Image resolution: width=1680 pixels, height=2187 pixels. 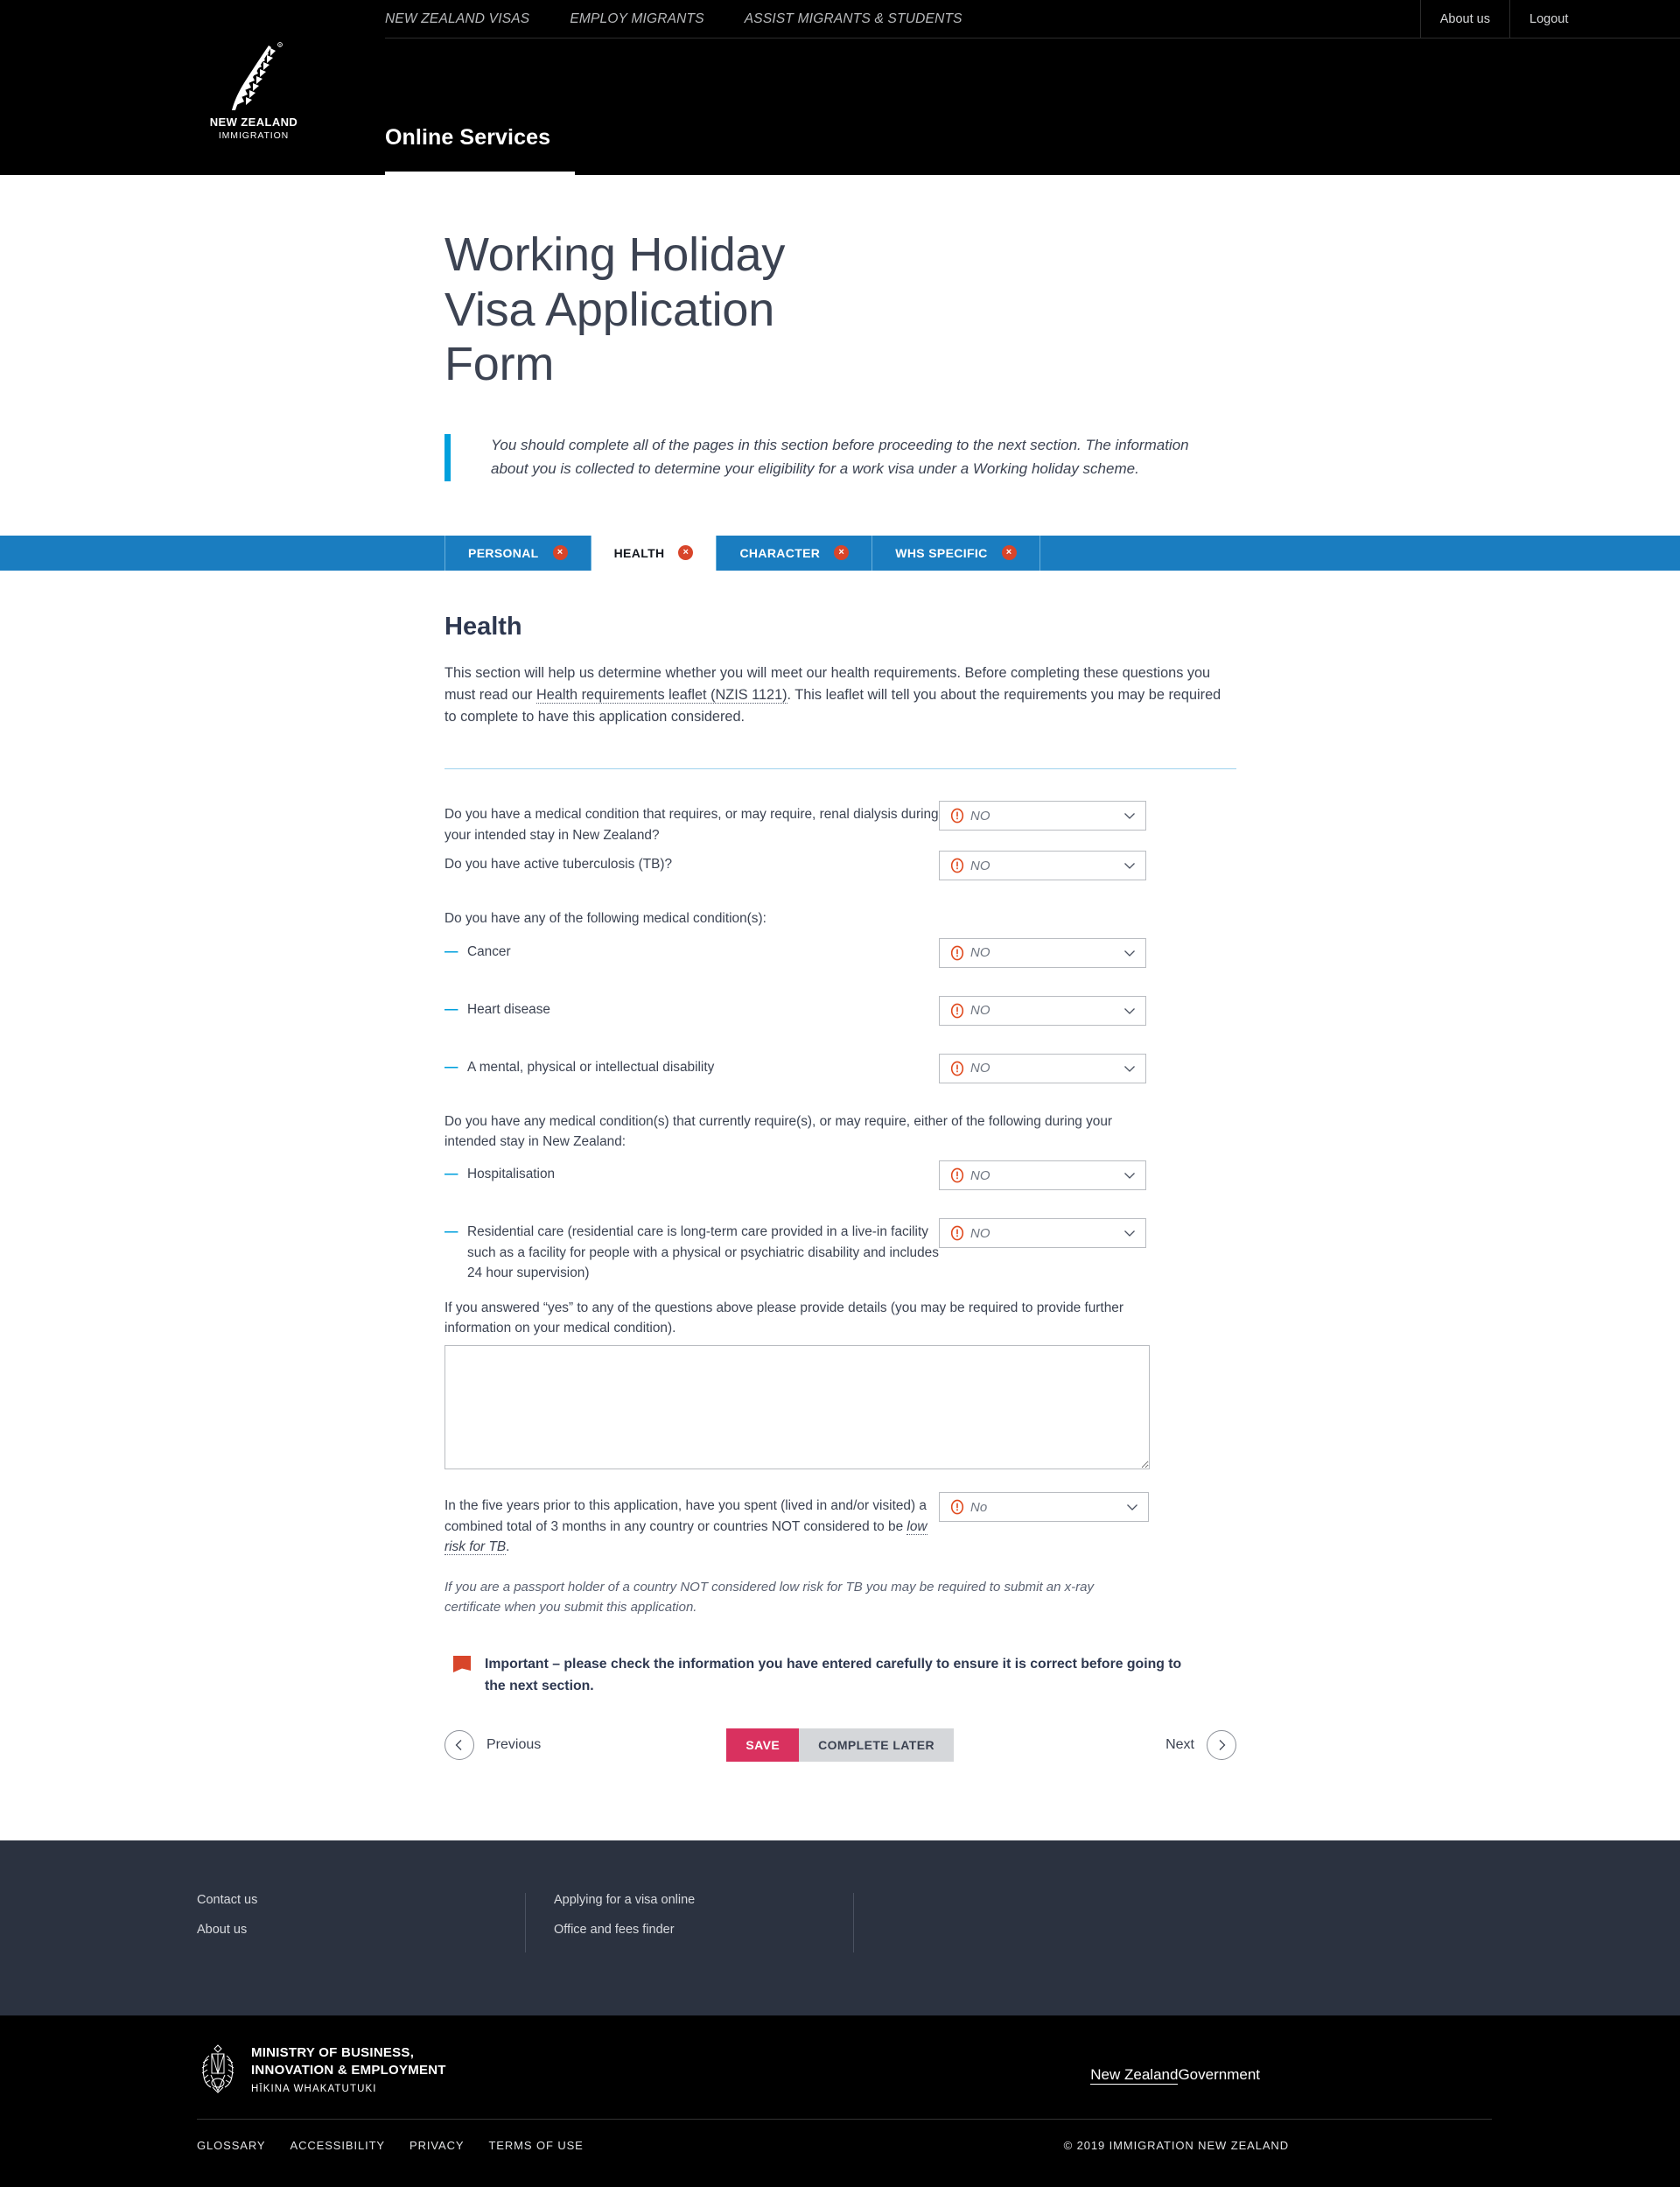 I want to click on brand-line-1: NEW ZEALAND, so click(x=253, y=122).